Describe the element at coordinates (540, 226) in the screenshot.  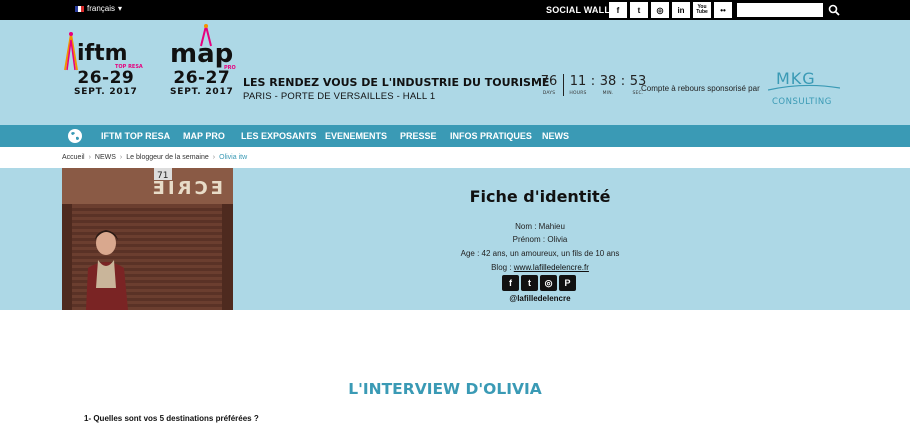
I see `identity-nom: Nom : Mahieu` at that location.